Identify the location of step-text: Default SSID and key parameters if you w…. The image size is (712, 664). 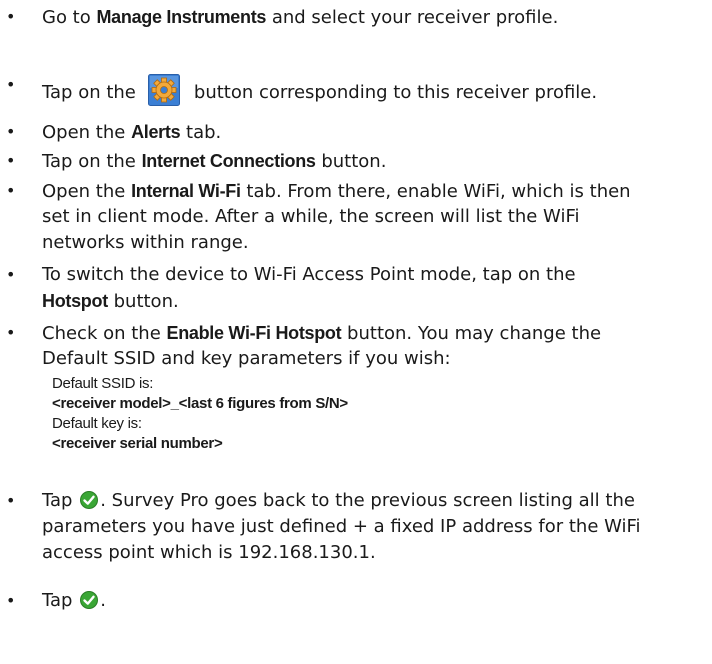
(246, 358).